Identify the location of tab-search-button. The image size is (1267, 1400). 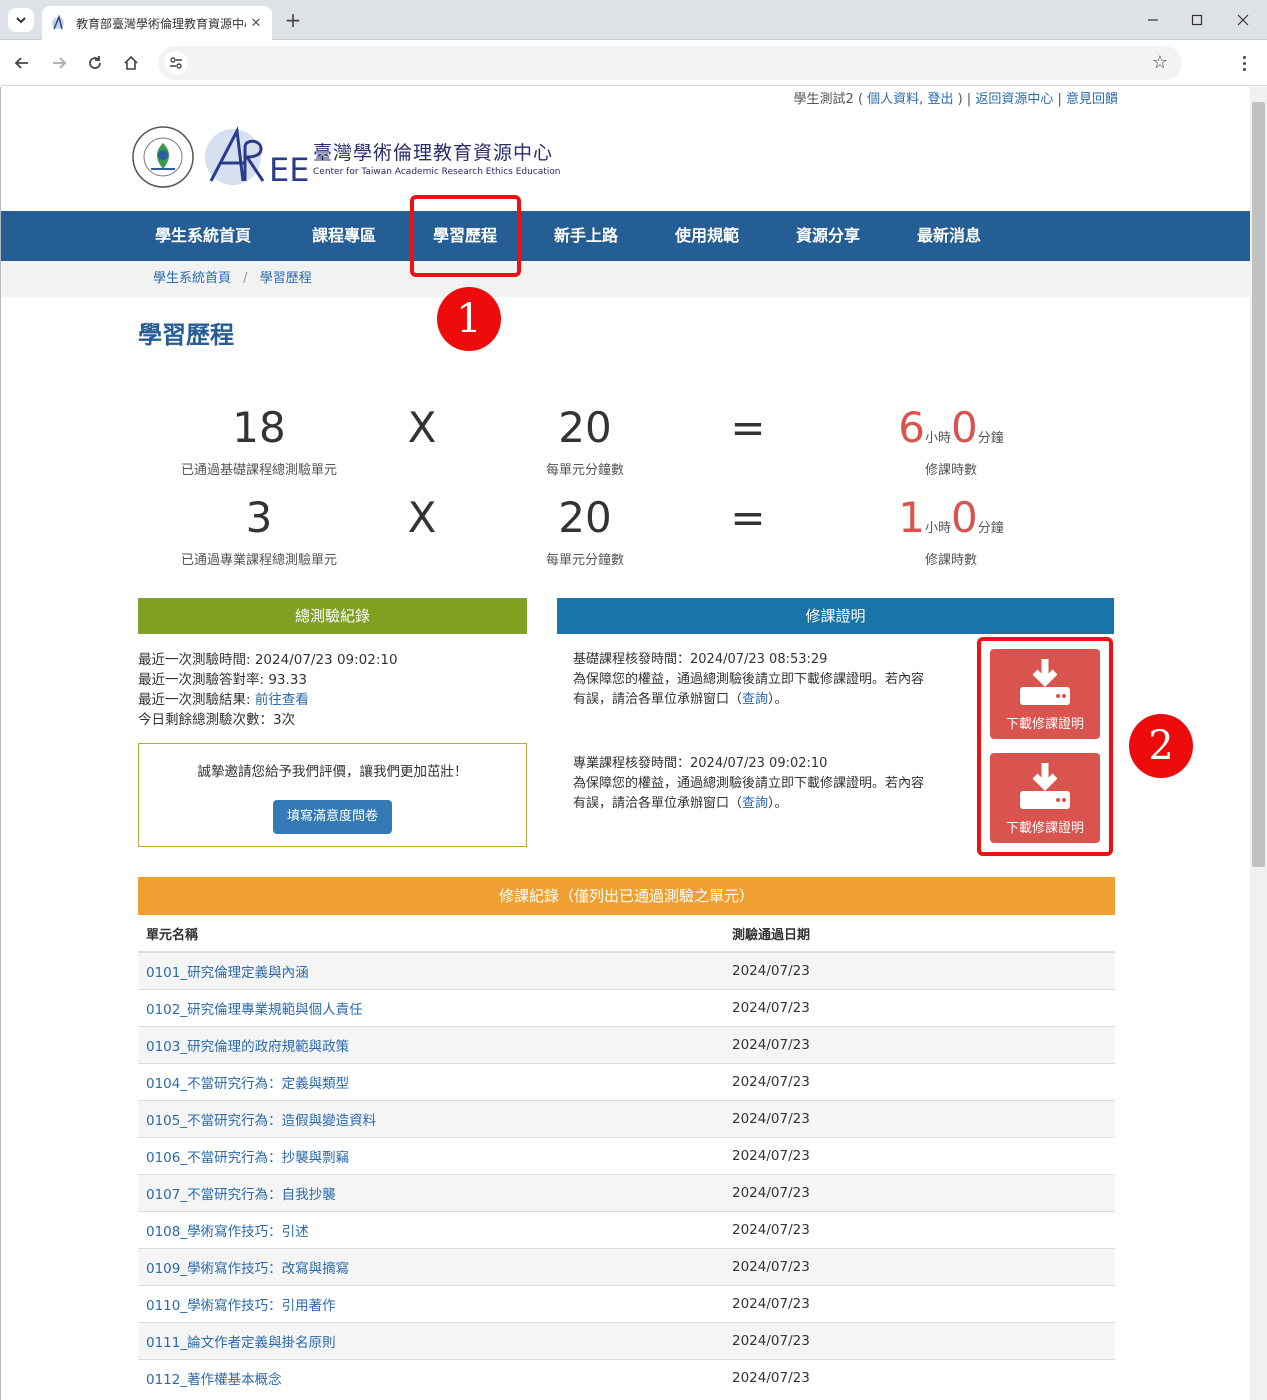
(21, 20).